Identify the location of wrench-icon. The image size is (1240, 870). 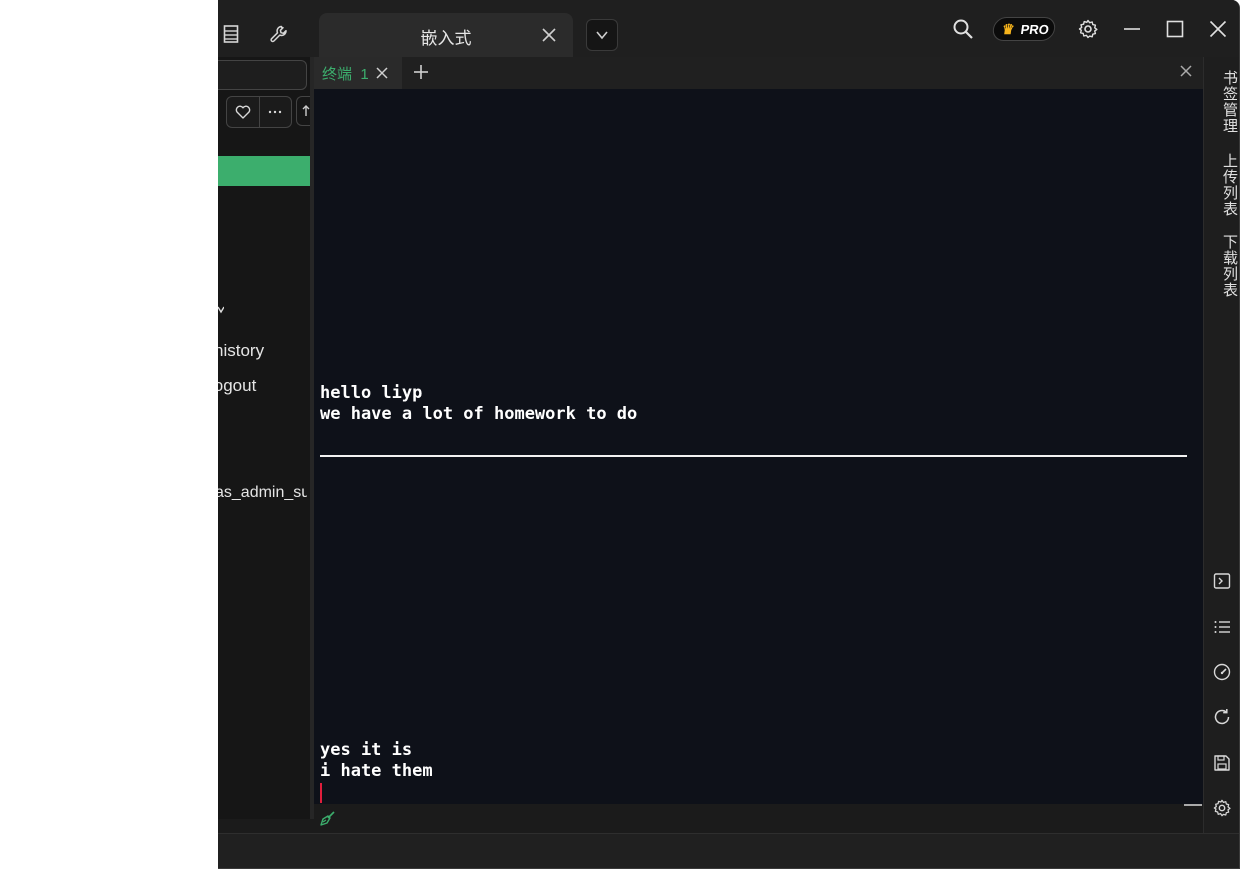
(279, 34).